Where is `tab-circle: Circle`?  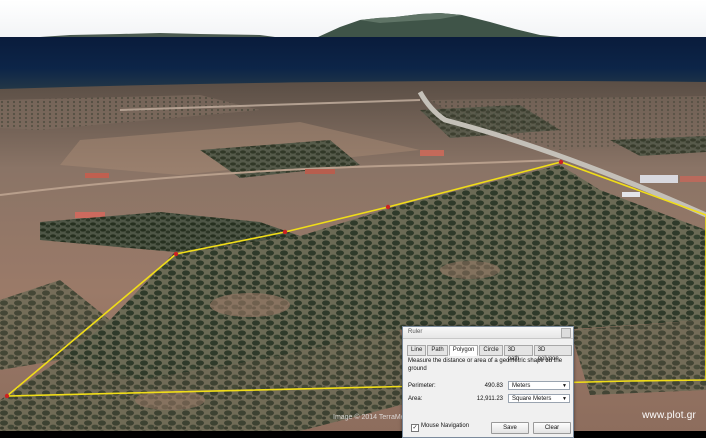
tab-circle: Circle is located at coordinates (491, 350).